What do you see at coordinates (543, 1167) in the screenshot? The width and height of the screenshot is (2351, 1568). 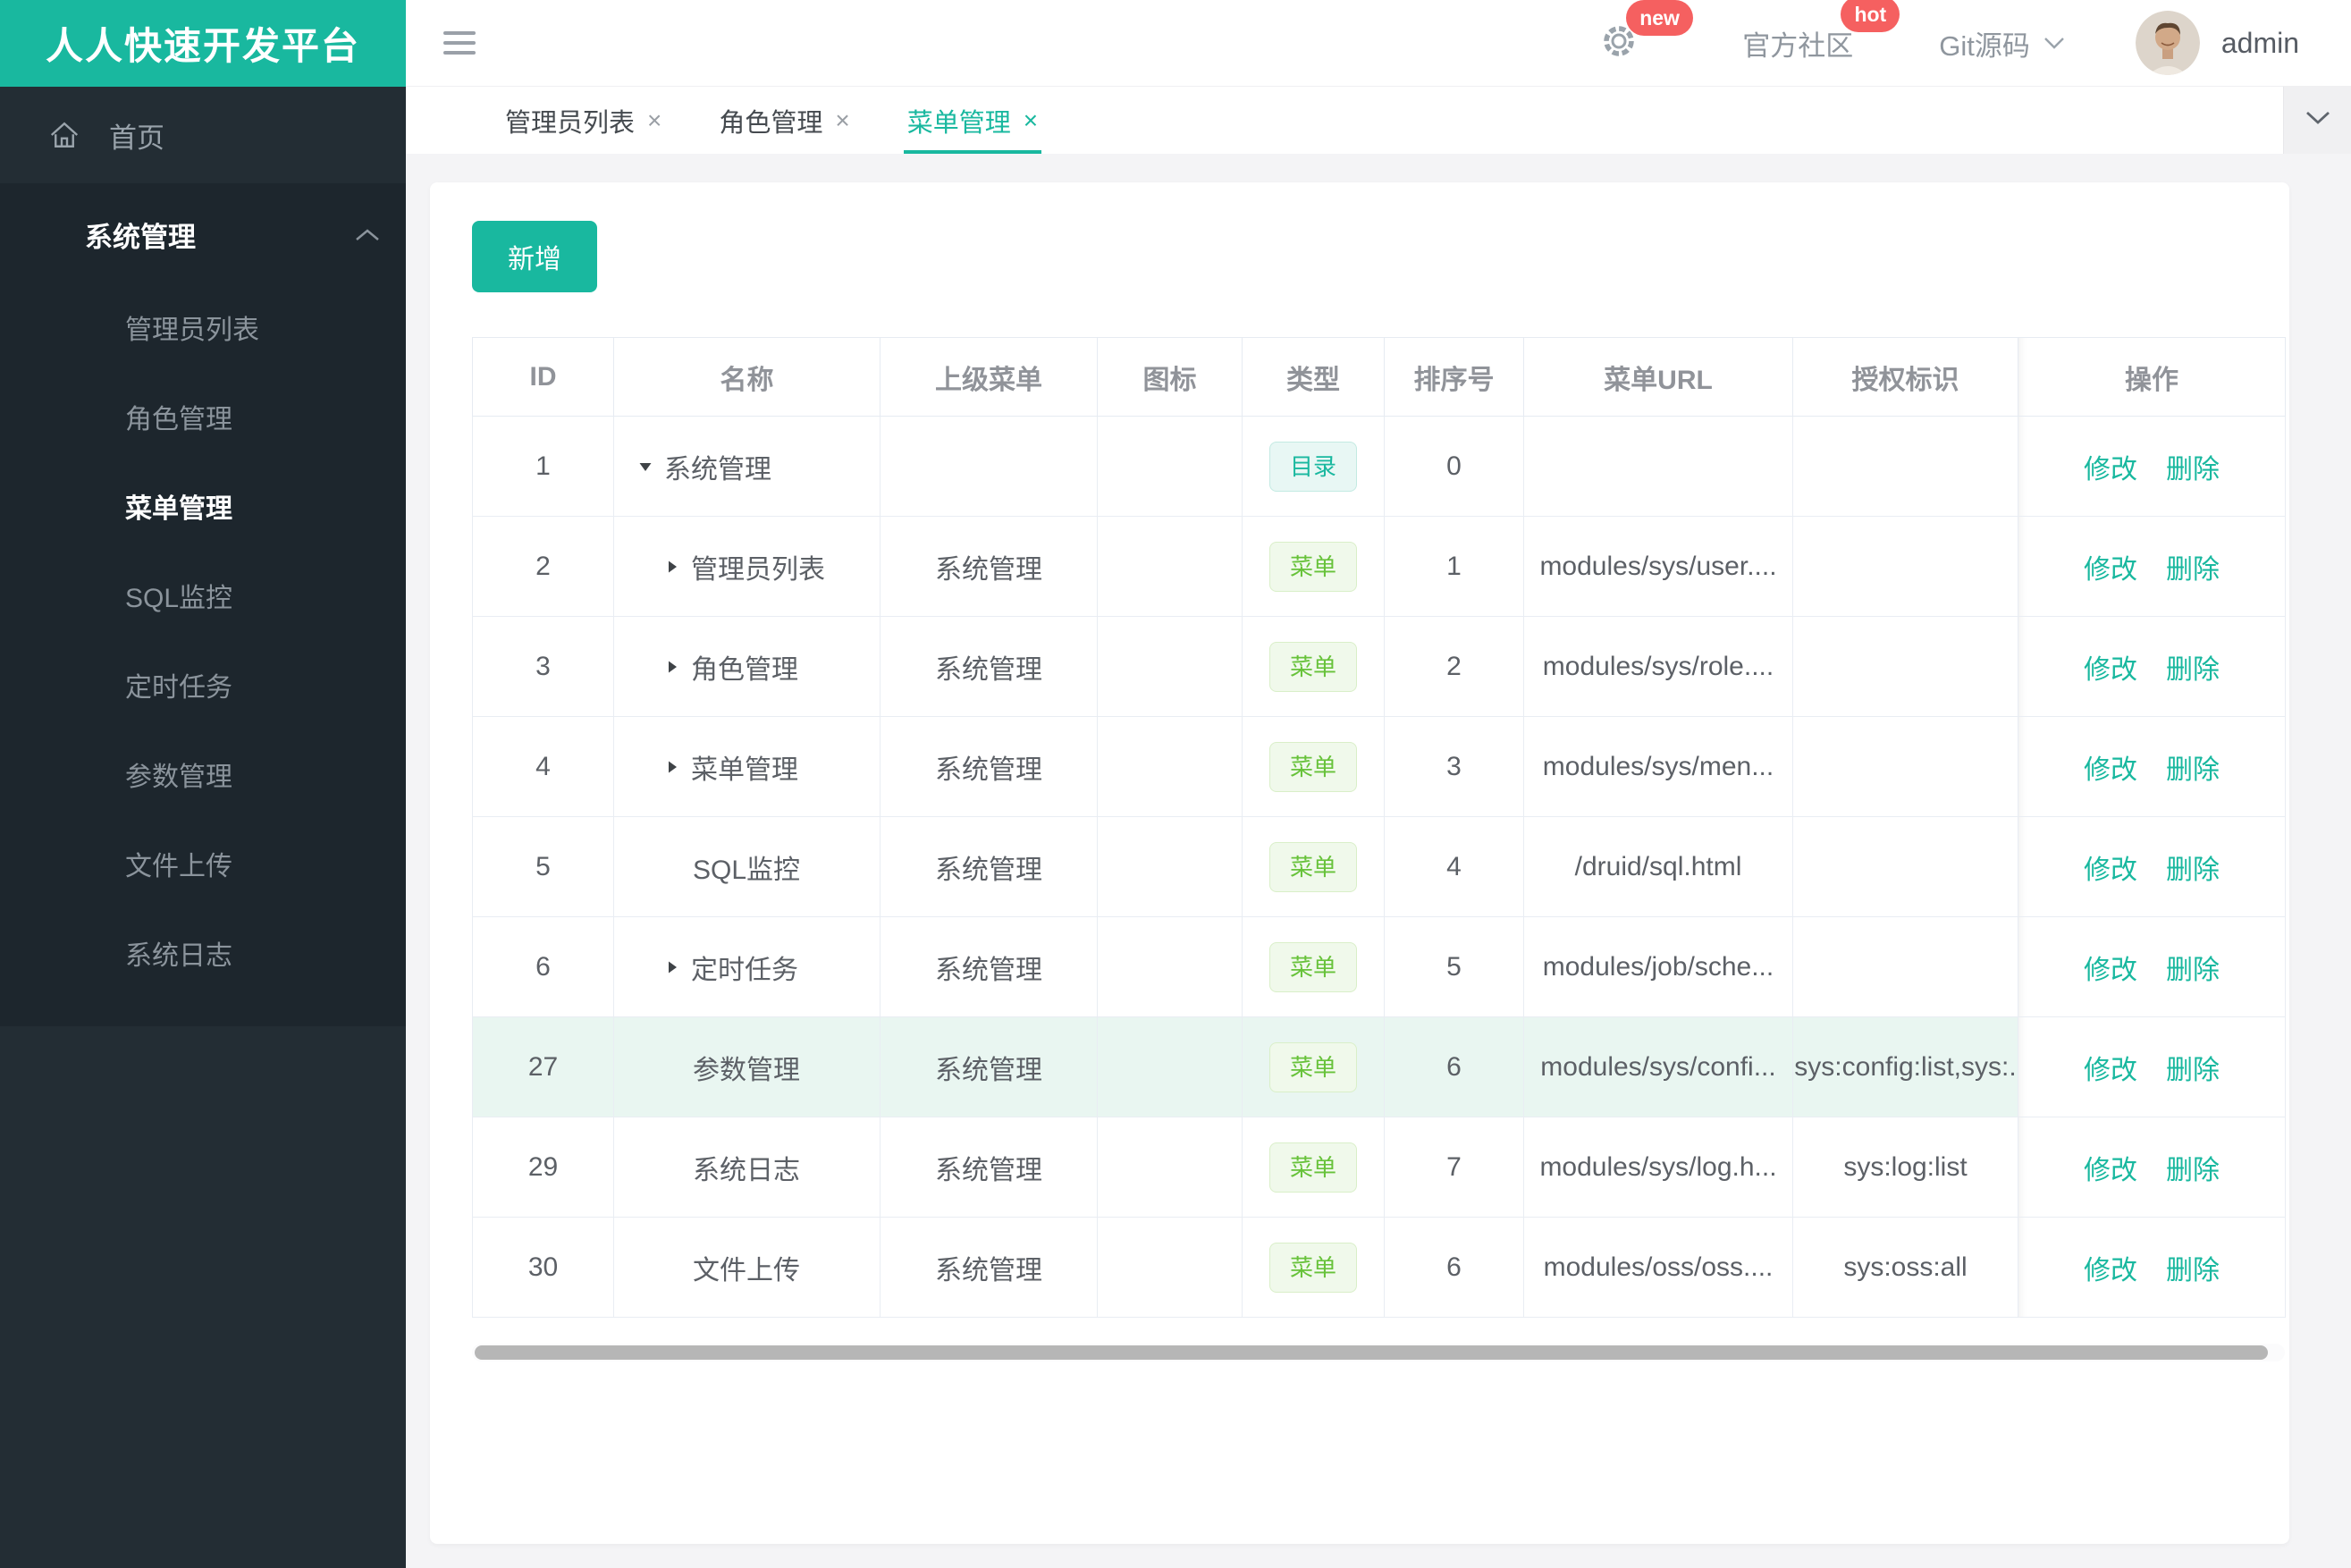 I see `cell-id: 29` at bounding box center [543, 1167].